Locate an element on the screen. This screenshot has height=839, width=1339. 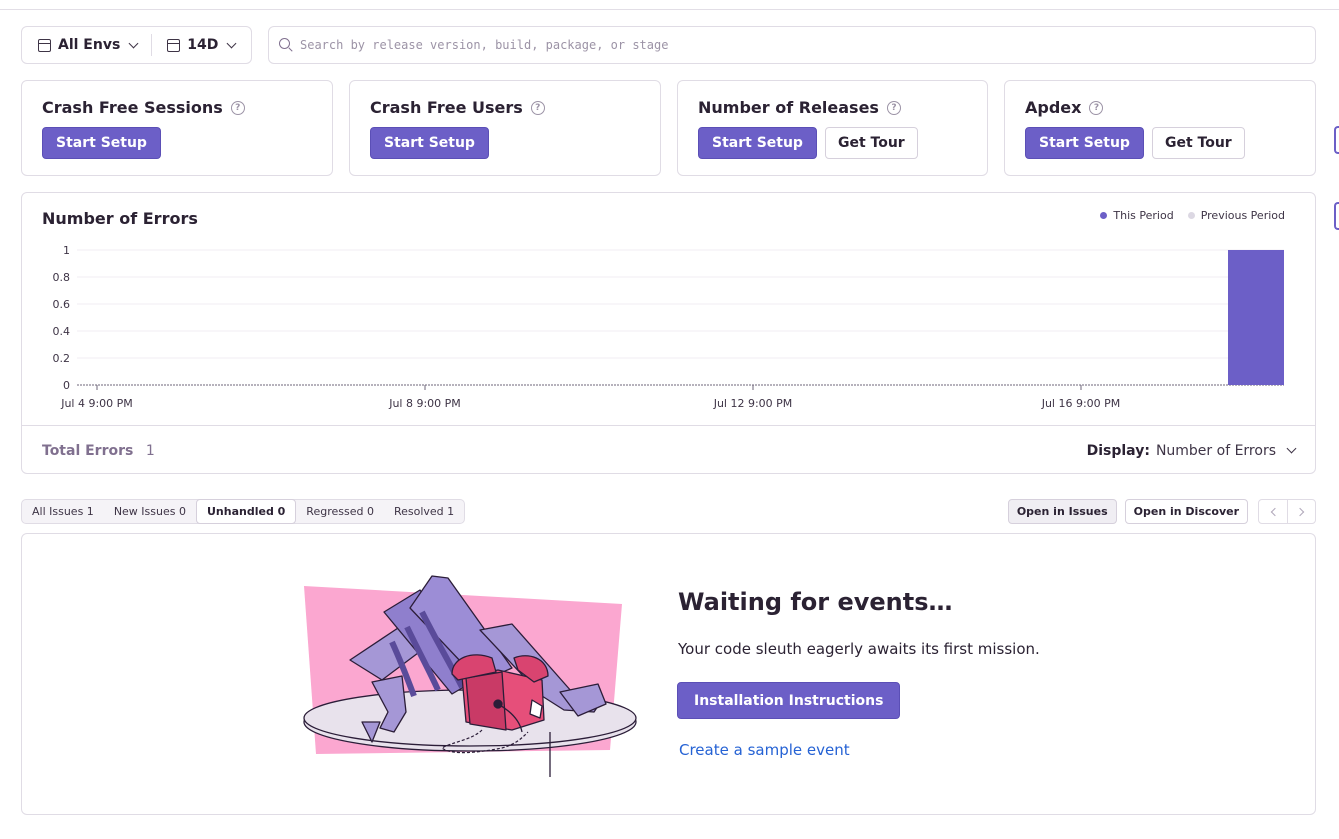
release-search-input is located at coordinates (780, 45).